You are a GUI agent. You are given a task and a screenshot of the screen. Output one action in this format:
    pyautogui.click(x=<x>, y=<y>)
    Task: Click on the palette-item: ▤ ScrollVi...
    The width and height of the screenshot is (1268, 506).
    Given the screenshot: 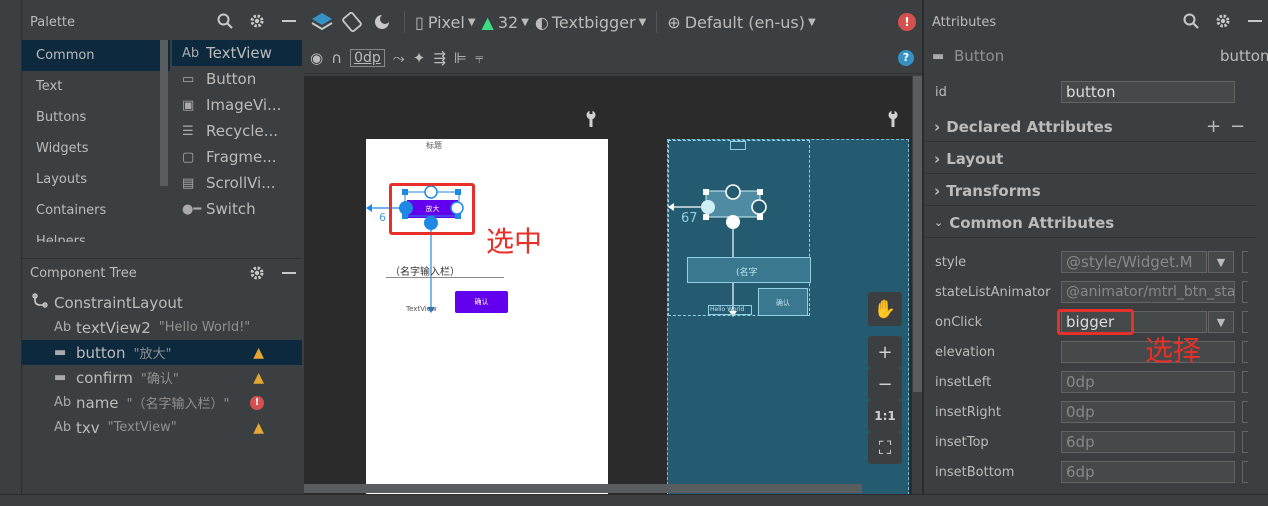 What is the action you would take?
    pyautogui.click(x=237, y=183)
    